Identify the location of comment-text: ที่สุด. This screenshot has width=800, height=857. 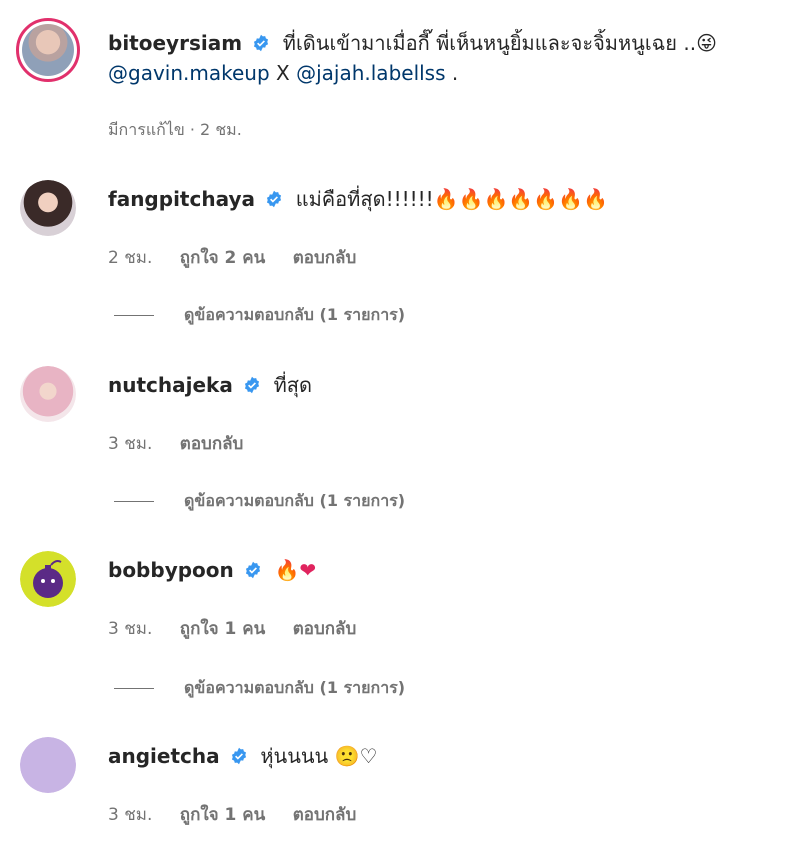
(292, 385).